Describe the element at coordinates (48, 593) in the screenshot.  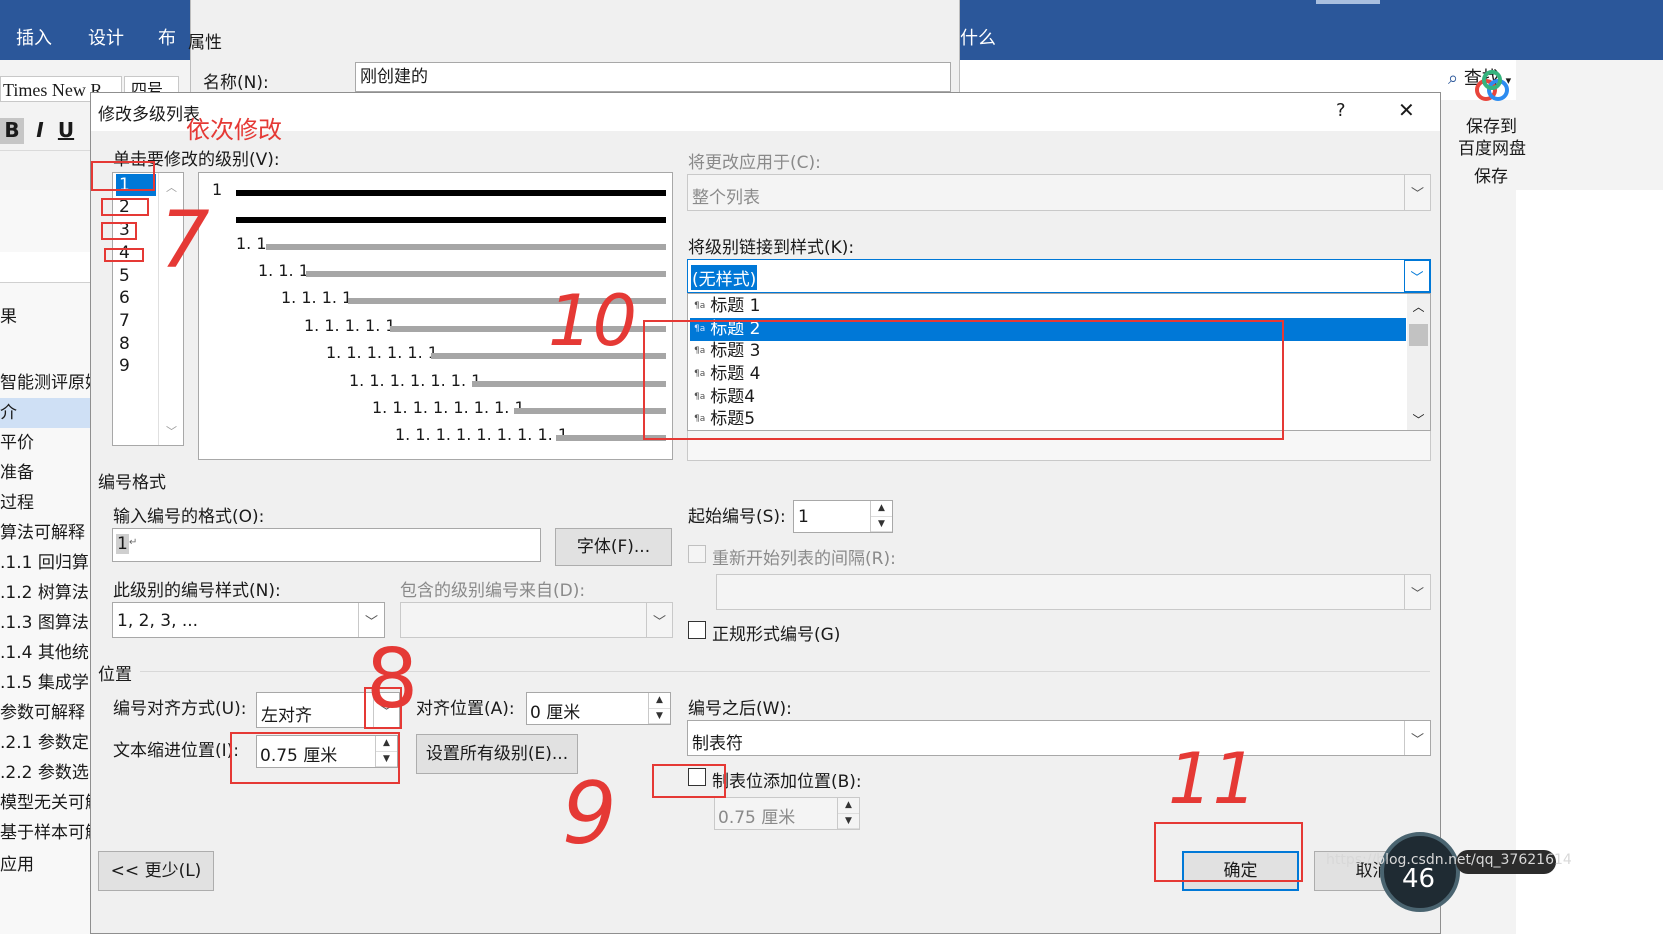
I see `nav-item: .1.2 树算法` at that location.